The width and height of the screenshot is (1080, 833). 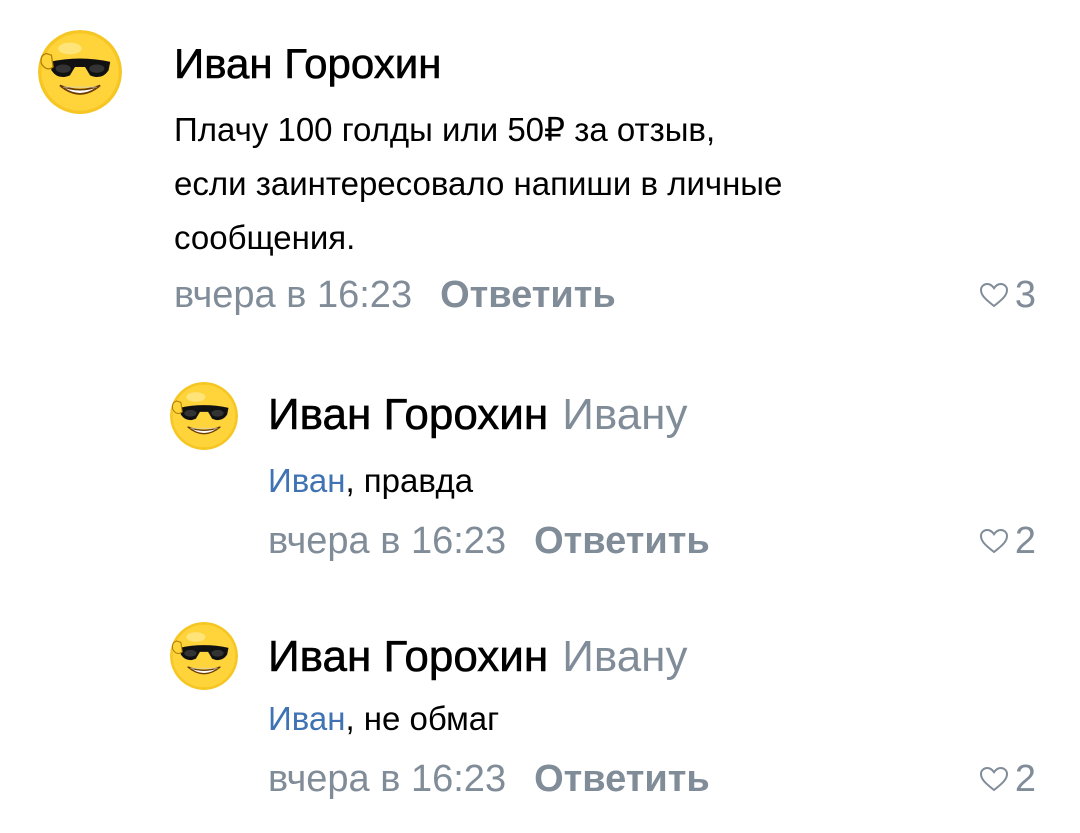 What do you see at coordinates (409, 480) in the screenshot?
I see `comment-text-rest: , правда` at bounding box center [409, 480].